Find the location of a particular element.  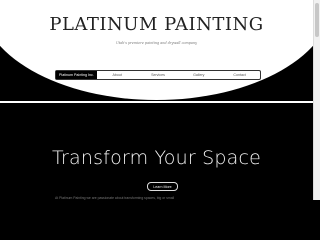

nav-item-gallery: Gallery is located at coordinates (198, 75).